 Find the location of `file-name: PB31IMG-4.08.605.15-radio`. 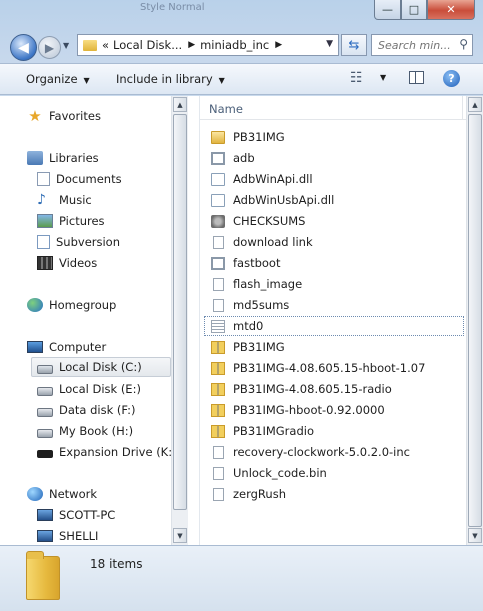

file-name: PB31IMG-4.08.605.15-radio is located at coordinates (312, 389).